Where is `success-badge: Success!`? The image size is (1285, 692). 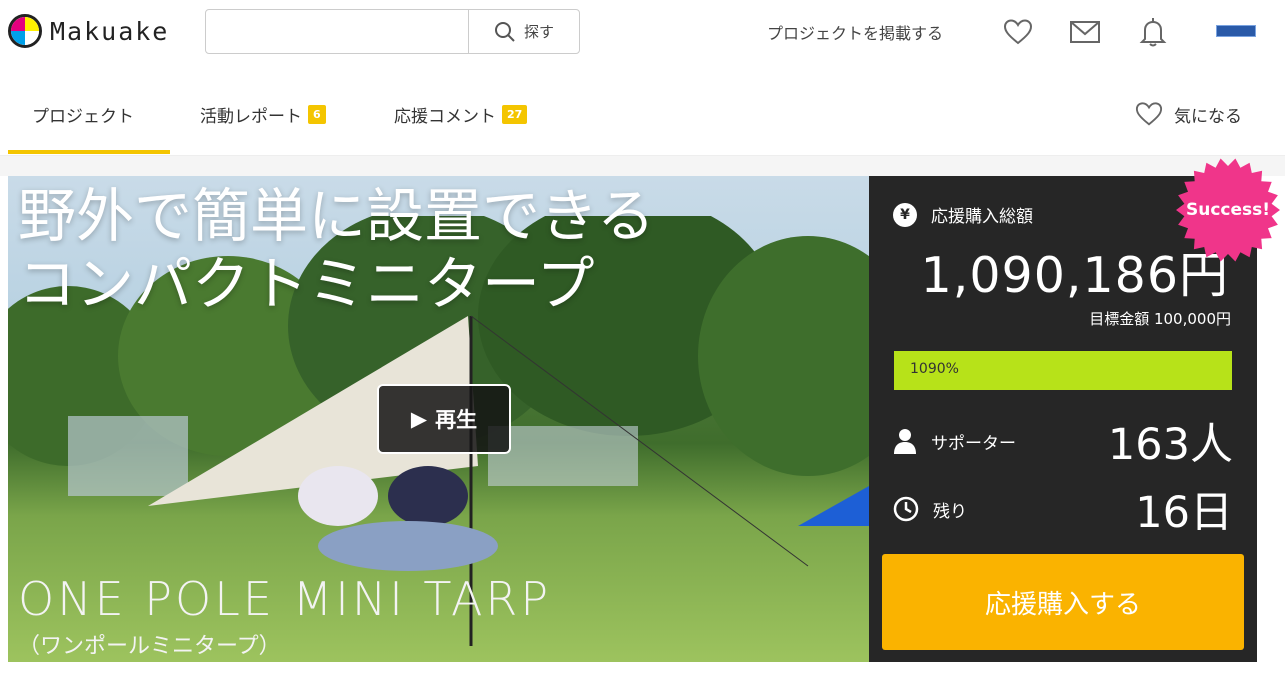
success-badge: Success! is located at coordinates (1228, 210).